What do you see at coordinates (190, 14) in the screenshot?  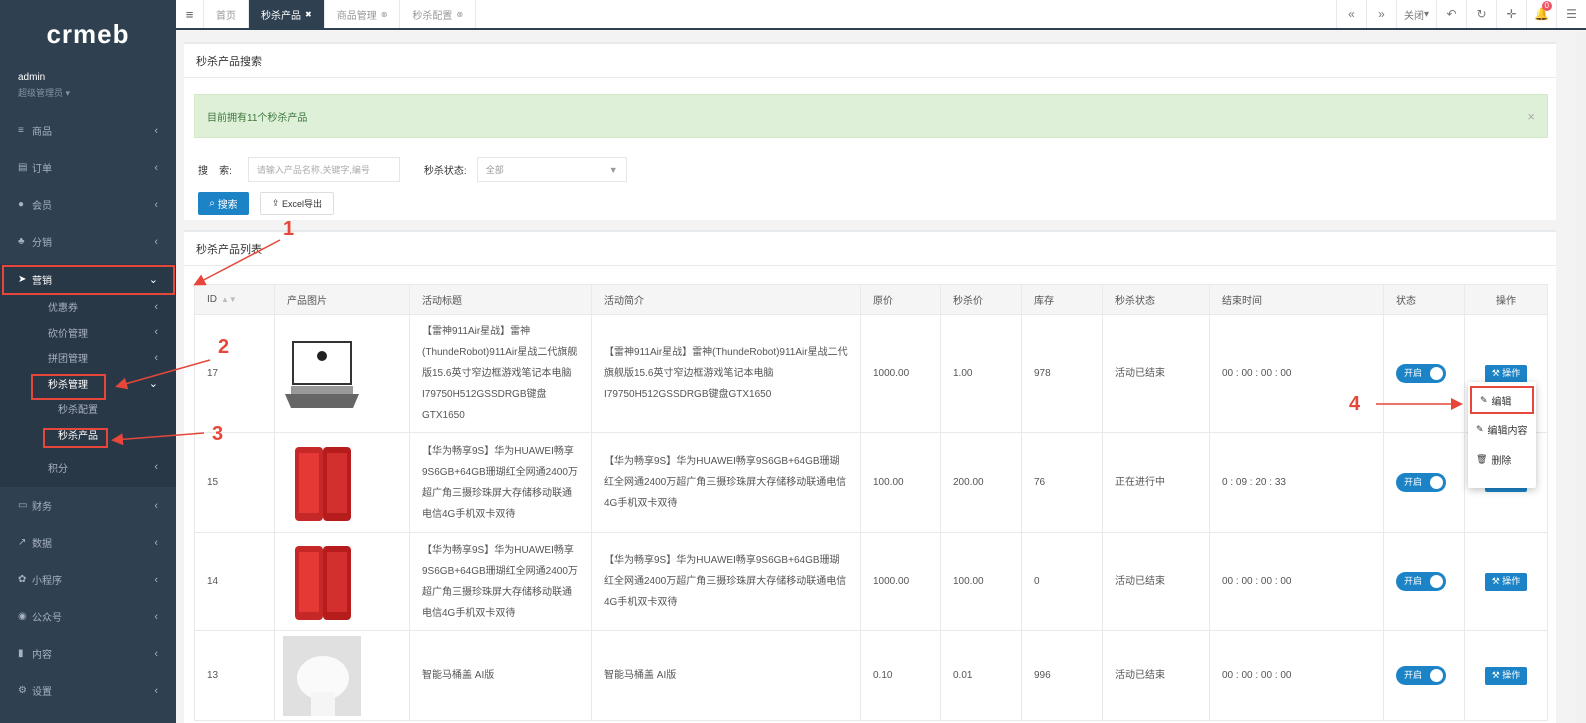 I see `menu-toggle-icon: ≡` at bounding box center [190, 14].